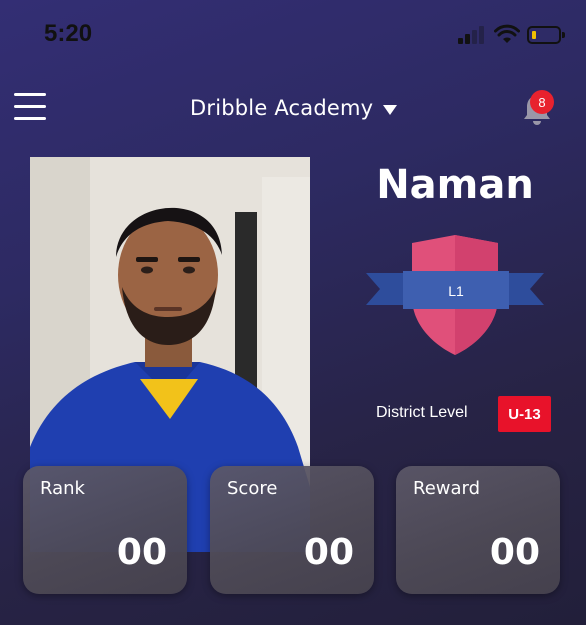 Image resolution: width=586 pixels, height=625 pixels. What do you see at coordinates (507, 33) in the screenshot?
I see `wifi-icon` at bounding box center [507, 33].